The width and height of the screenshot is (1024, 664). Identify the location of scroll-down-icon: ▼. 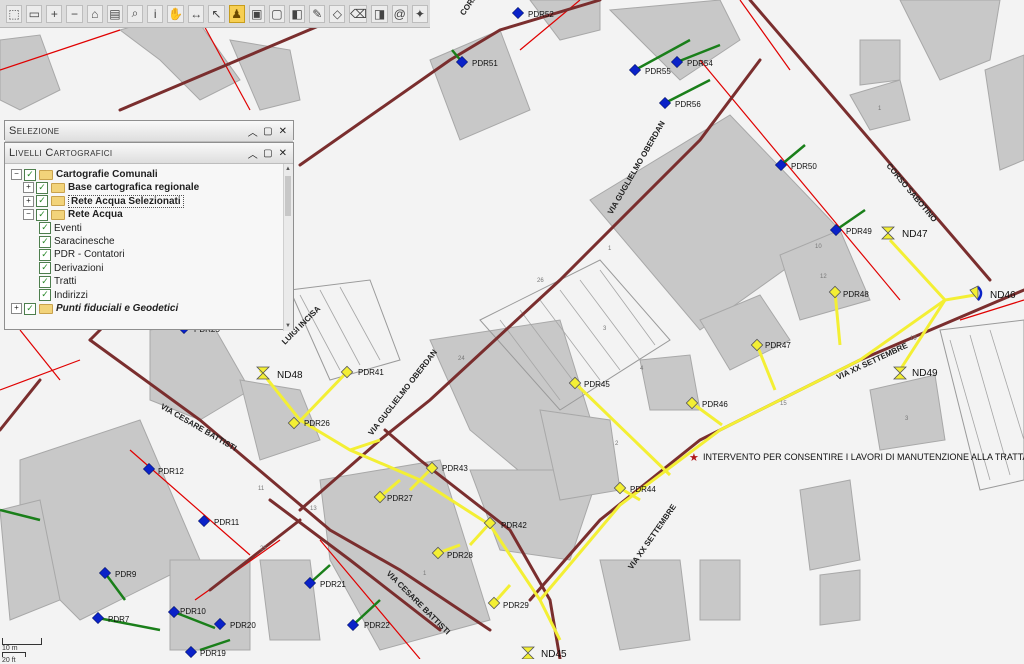
(288, 326).